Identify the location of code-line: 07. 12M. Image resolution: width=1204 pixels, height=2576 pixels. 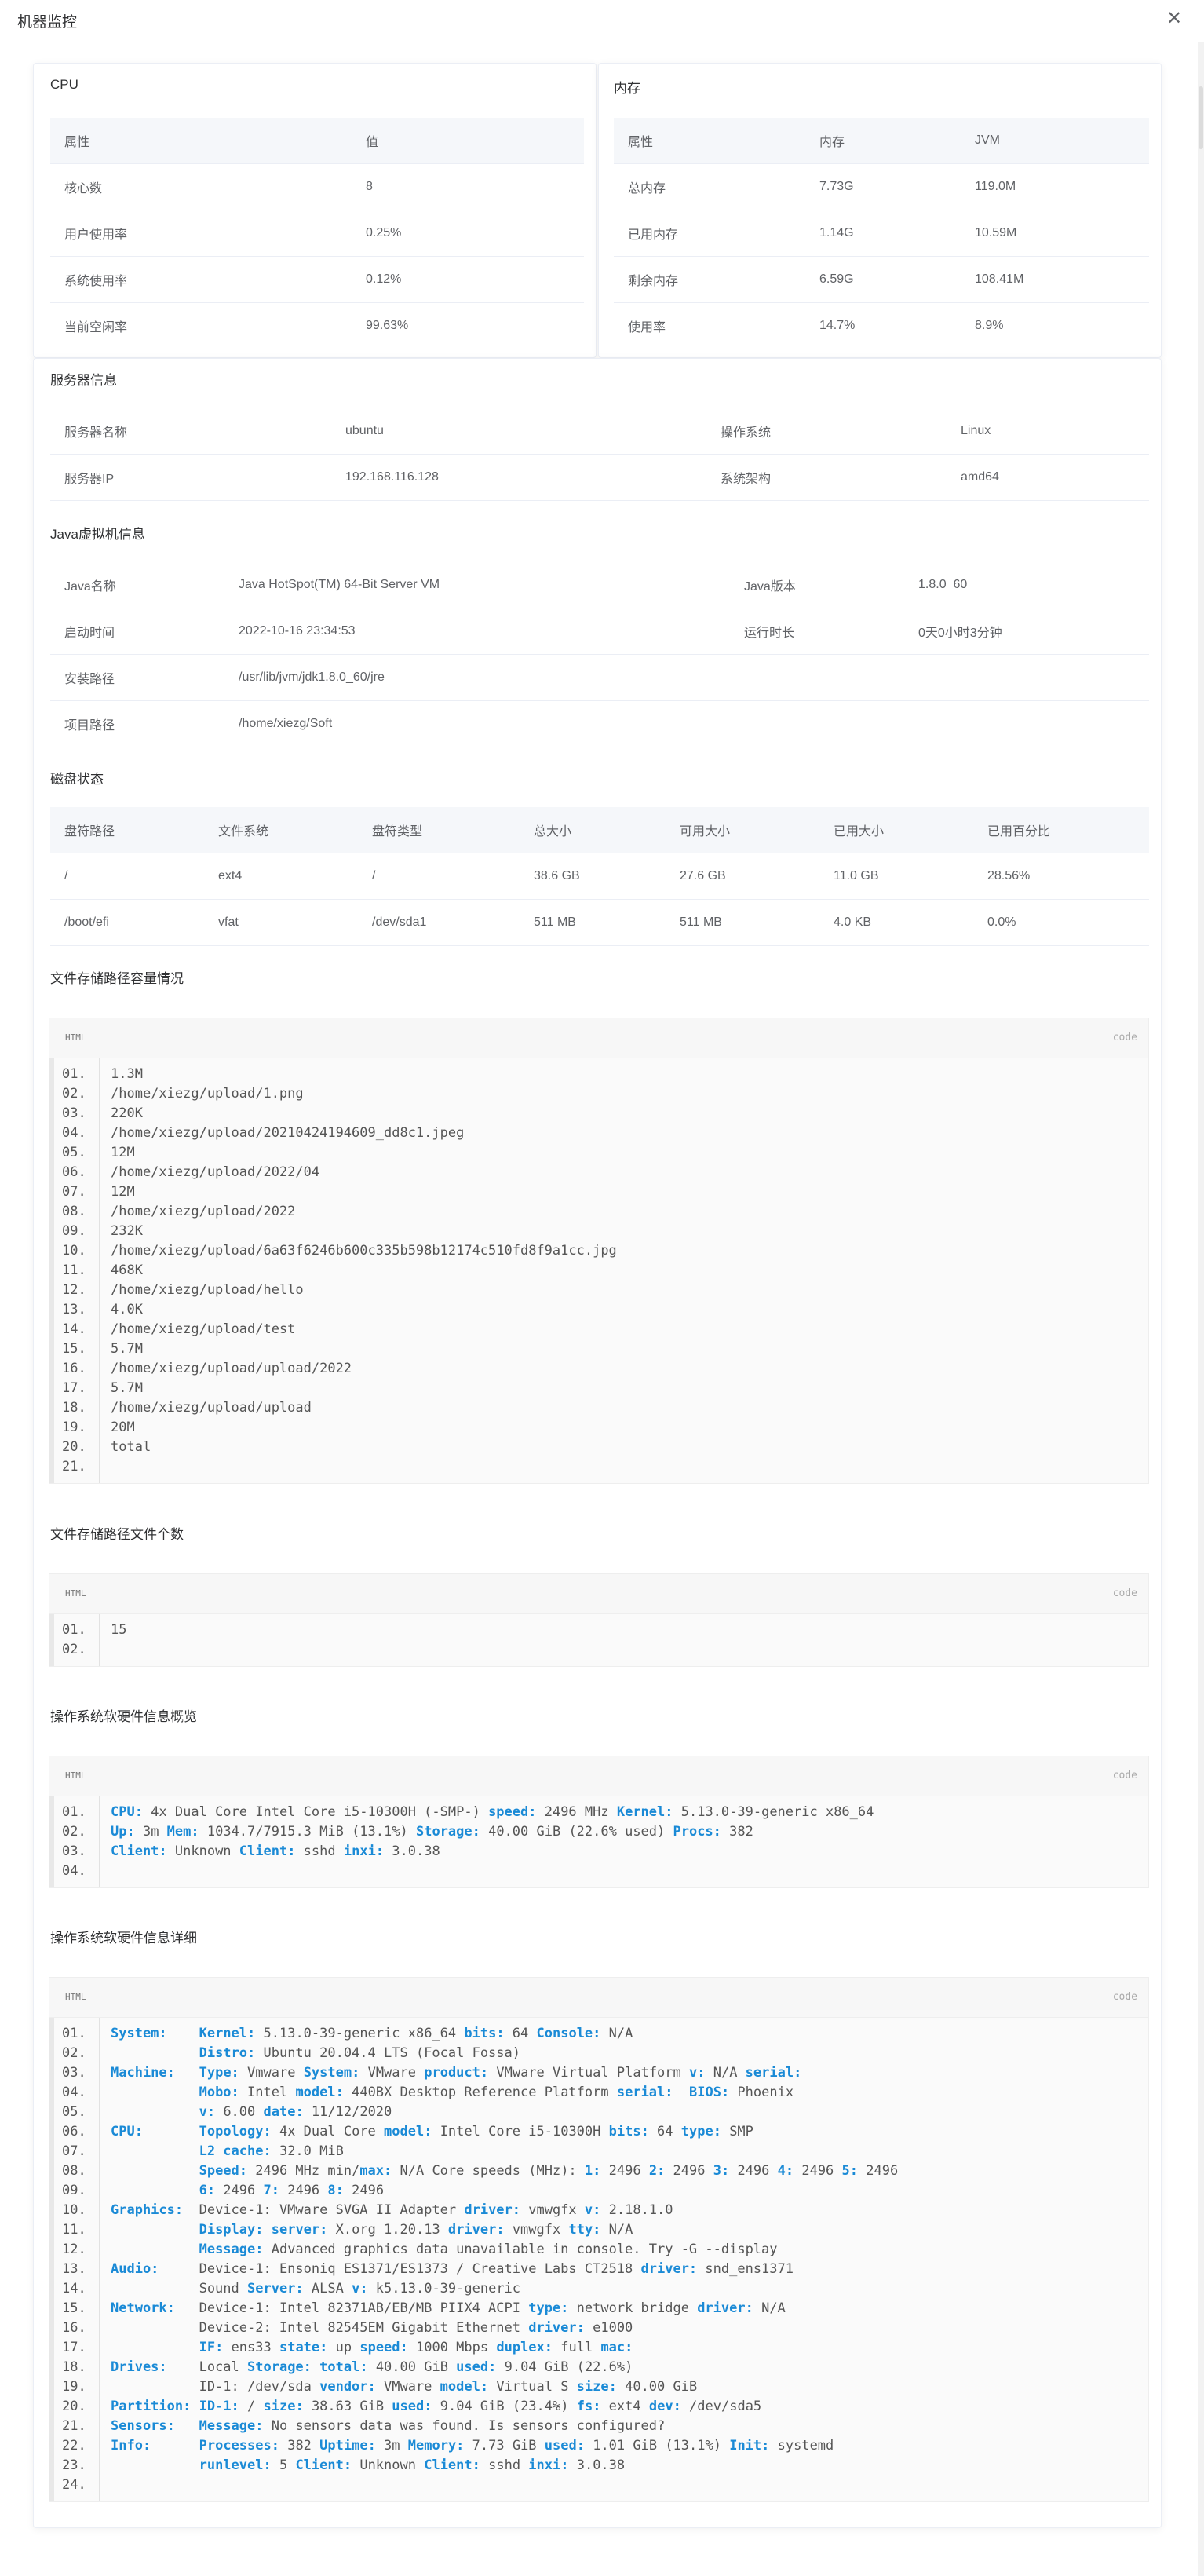
(599, 1192).